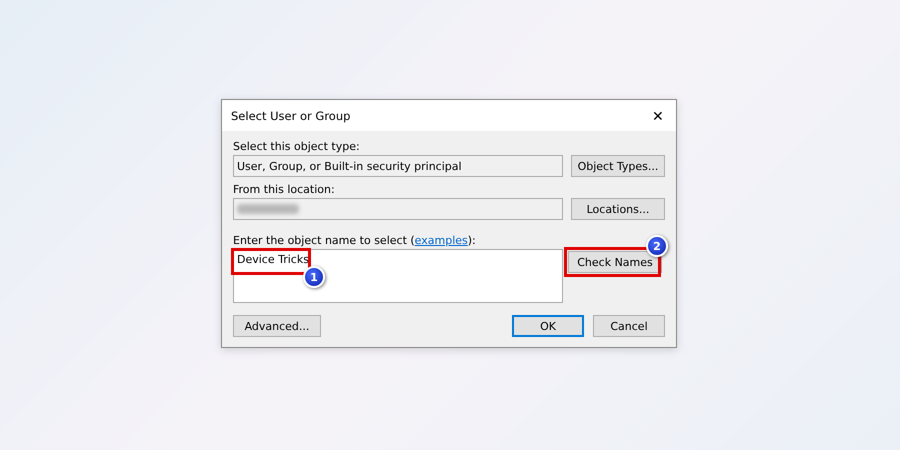 This screenshot has height=450, width=900. Describe the element at coordinates (284, 189) in the screenshot. I see `field-label: From this location:` at that location.